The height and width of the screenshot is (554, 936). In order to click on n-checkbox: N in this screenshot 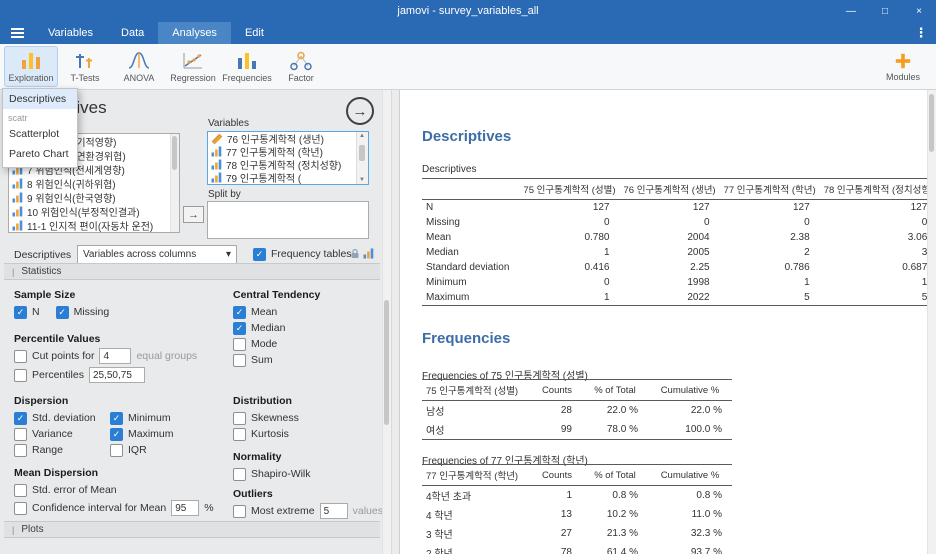, I will do `click(27, 312)`.